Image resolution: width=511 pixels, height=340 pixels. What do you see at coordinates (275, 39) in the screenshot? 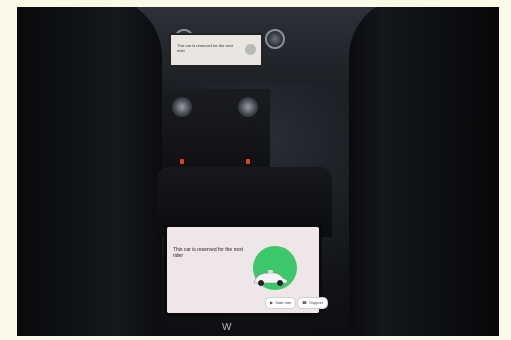
I see `right-air-vent` at bounding box center [275, 39].